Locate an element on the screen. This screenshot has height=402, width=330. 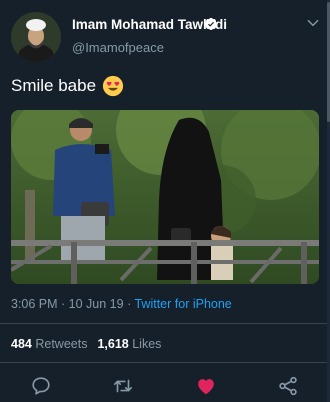
user-handle: @Imamofpeace is located at coordinates (118, 47).